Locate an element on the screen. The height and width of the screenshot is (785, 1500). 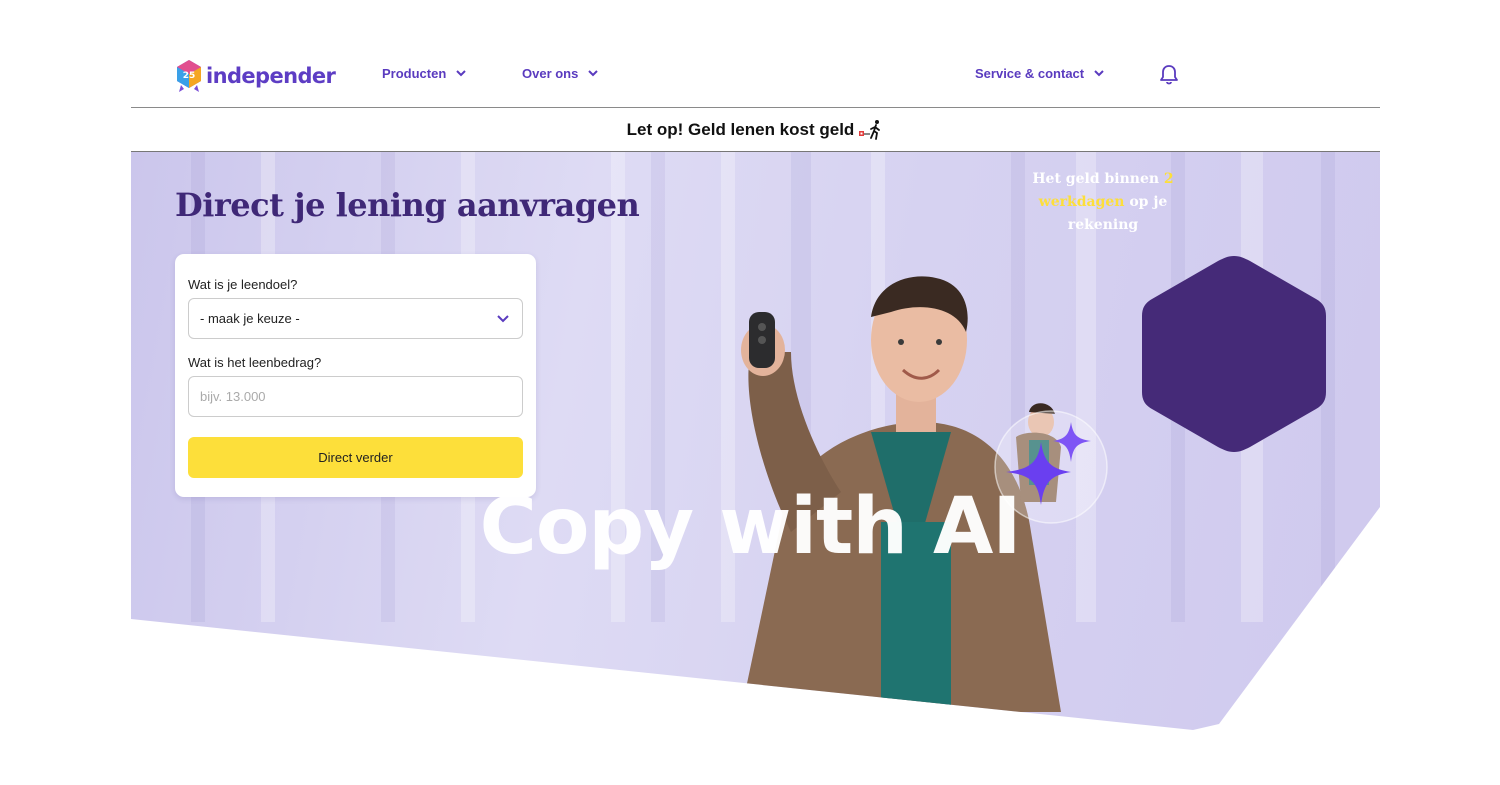
hero-title: Direct je lening aanvragen is located at coordinates (407, 205).